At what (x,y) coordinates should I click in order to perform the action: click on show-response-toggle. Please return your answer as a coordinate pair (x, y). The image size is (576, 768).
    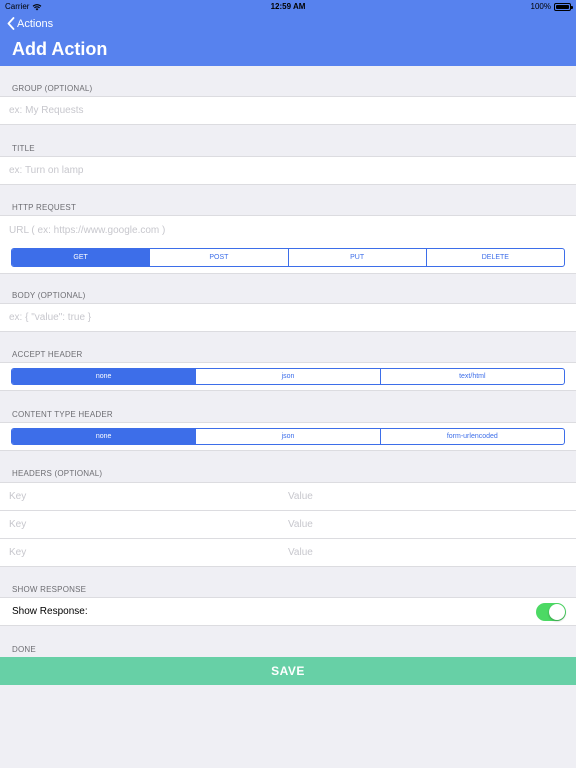
    Looking at the image, I should click on (551, 612).